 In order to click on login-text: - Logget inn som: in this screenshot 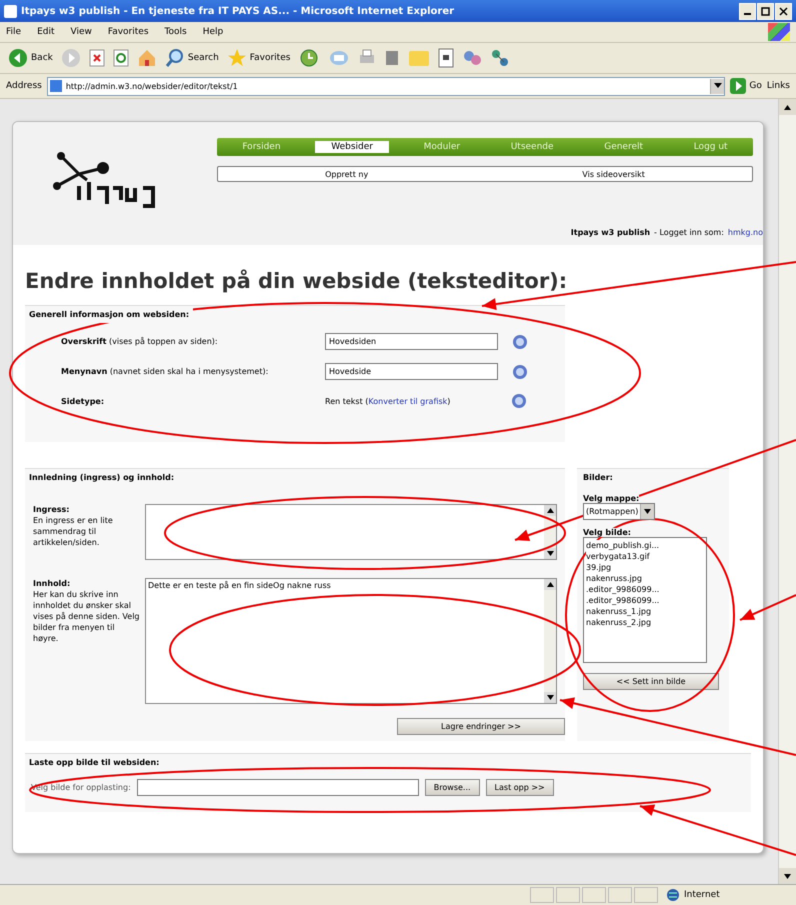, I will do `click(689, 232)`.